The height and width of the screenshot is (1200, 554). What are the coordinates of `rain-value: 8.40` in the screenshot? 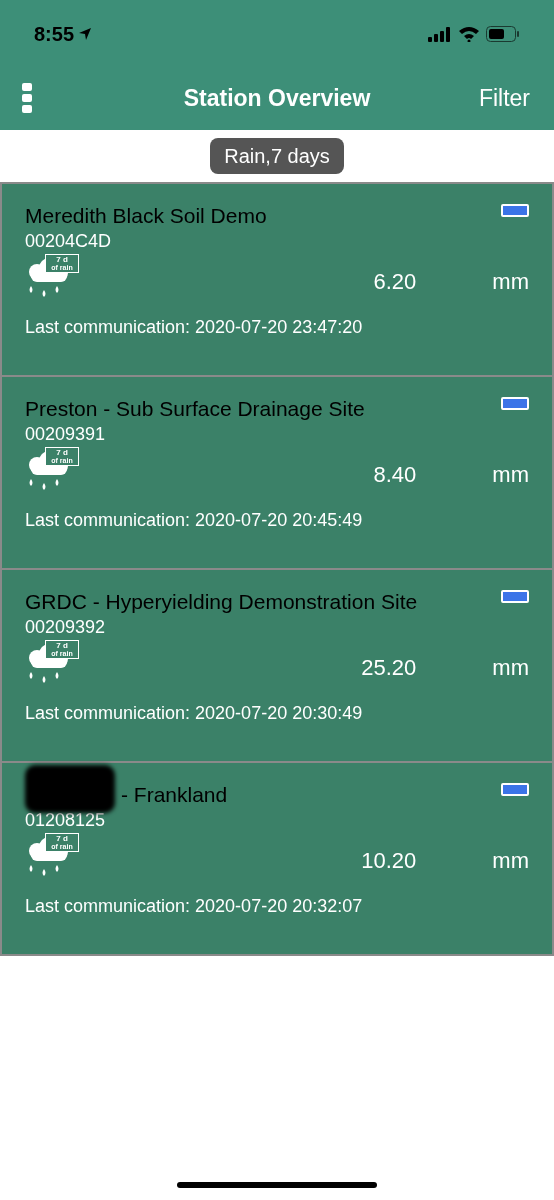 It's located at (394, 474).